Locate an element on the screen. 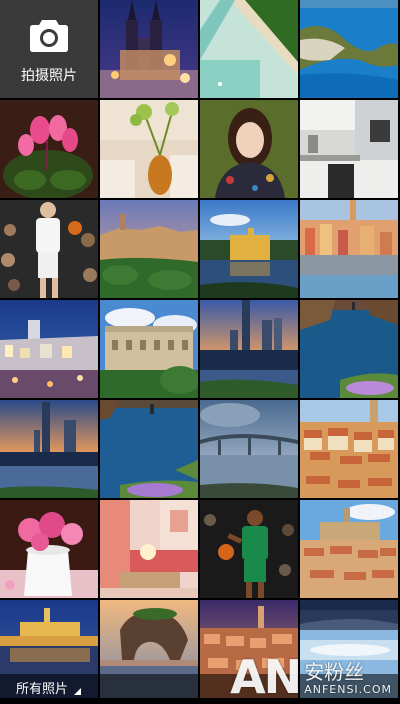 This screenshot has height=704, width=400. photo-peonies-white-vase is located at coordinates (49, 549).